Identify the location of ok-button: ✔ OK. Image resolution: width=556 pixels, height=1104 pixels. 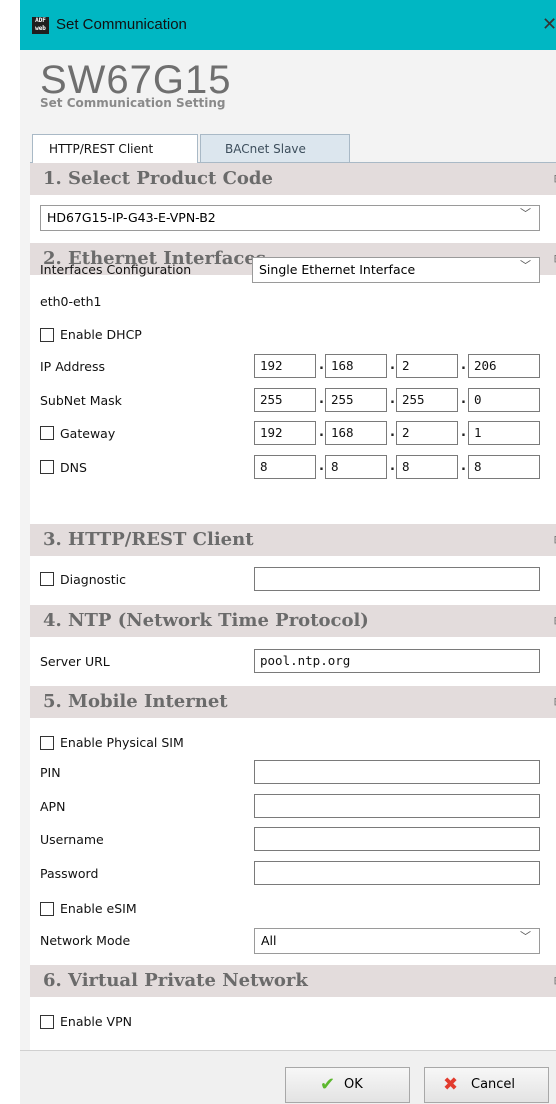
(347, 1085).